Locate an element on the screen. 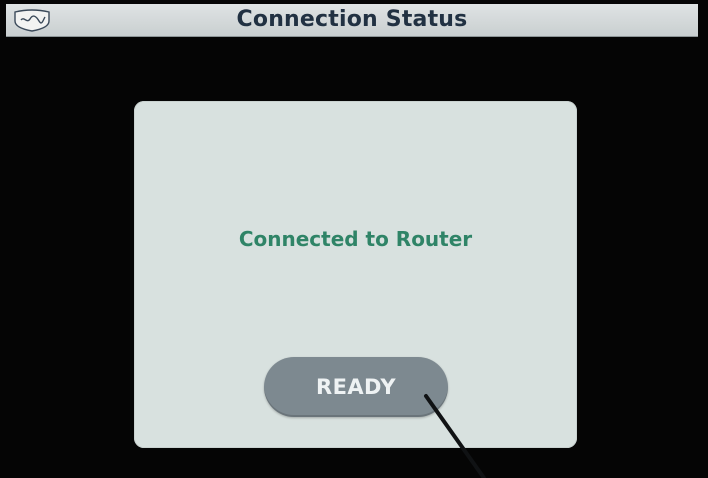 The width and height of the screenshot is (708, 478). ready-button: READY is located at coordinates (356, 387).